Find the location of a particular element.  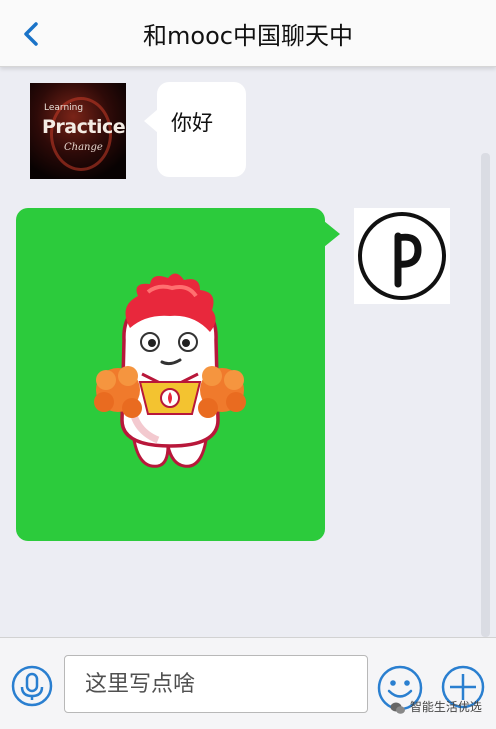

user-avatar is located at coordinates (402, 256).